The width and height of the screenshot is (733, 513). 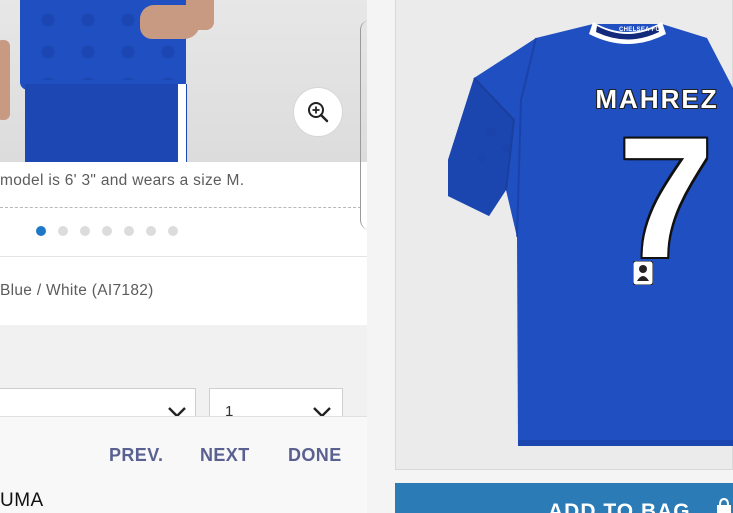 What do you see at coordinates (183, 464) in the screenshot?
I see `picker-toolbar: PREV. NEXT DONE UMA` at bounding box center [183, 464].